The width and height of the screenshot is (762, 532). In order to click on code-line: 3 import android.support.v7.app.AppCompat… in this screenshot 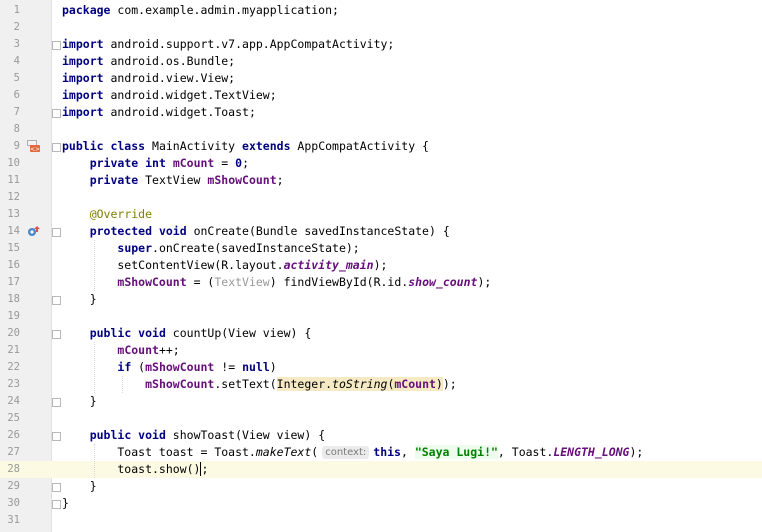, I will do `click(381, 44)`.